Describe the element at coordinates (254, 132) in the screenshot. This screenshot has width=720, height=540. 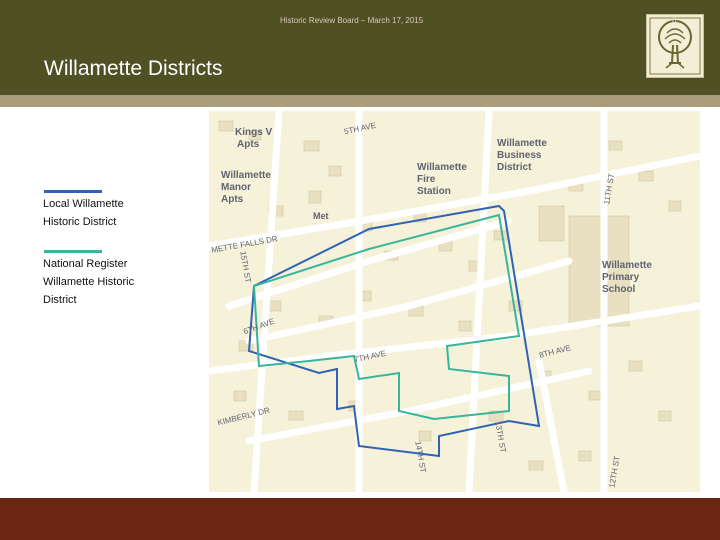
I see `label-kings-view: Kings V` at that location.